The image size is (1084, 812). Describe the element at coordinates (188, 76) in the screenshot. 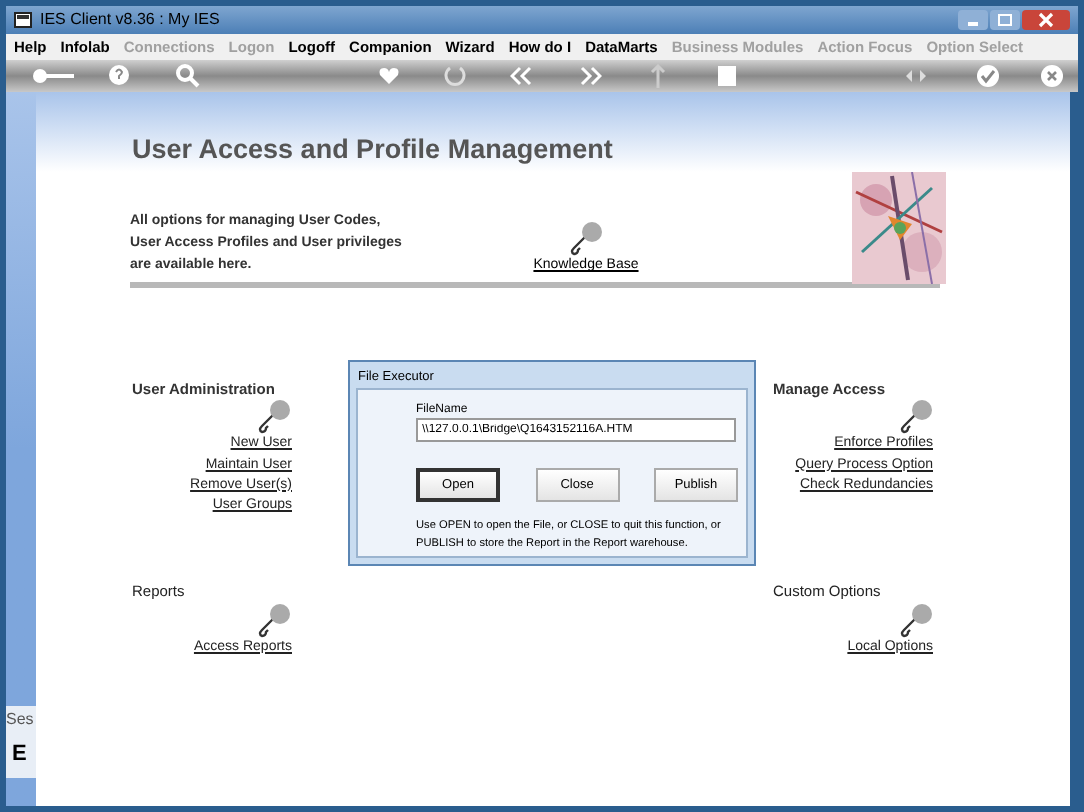

I see `search-icon` at that location.